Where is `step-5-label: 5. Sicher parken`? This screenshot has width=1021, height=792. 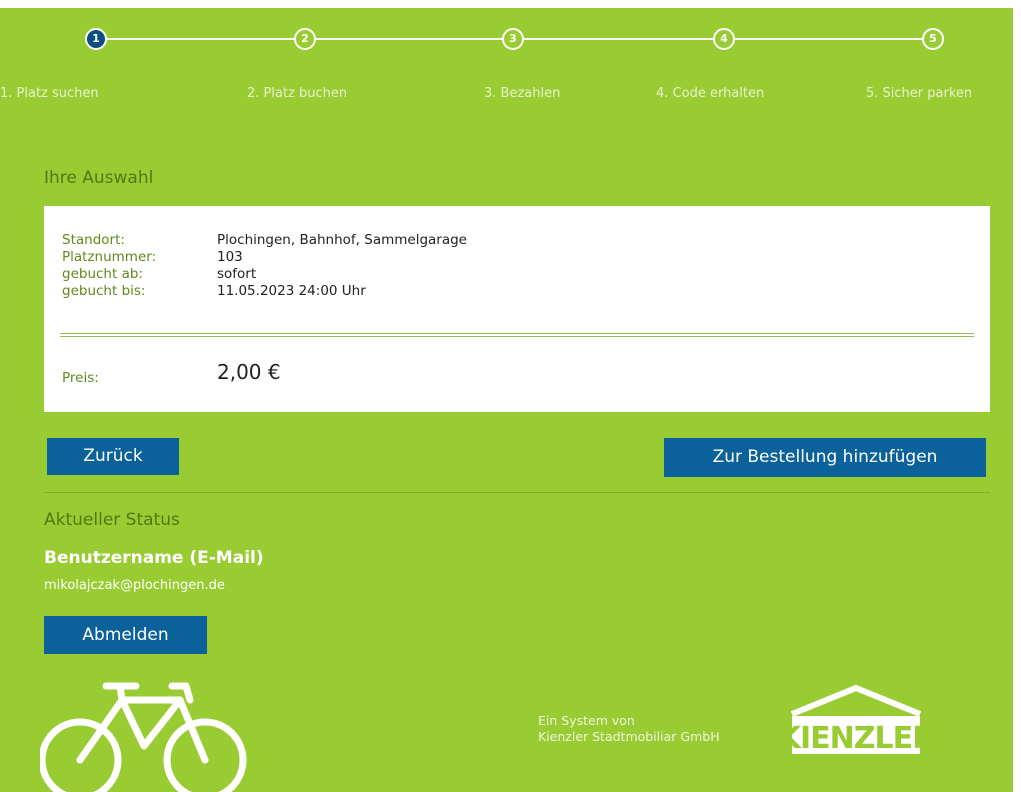 step-5-label: 5. Sicher parken is located at coordinates (919, 93).